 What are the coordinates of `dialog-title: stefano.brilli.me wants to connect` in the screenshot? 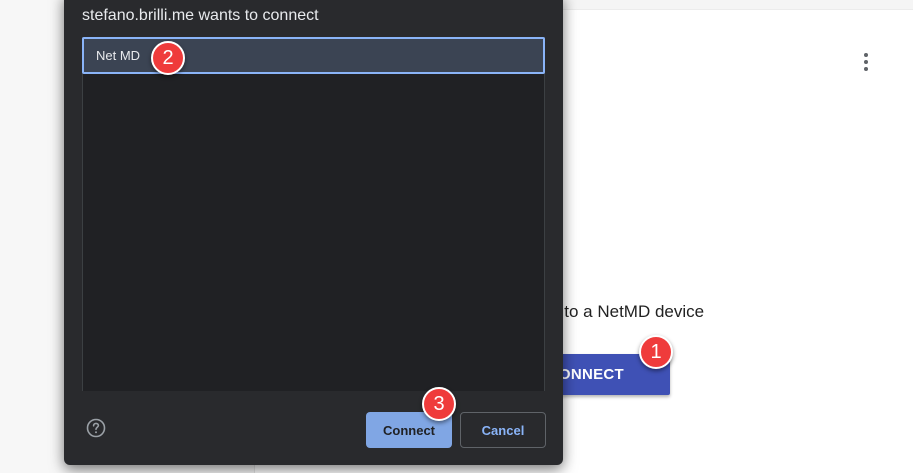 It's located at (200, 15).